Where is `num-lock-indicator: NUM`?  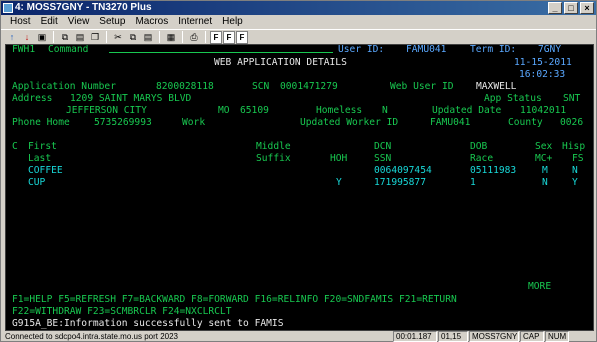 num-lock-indicator: NUM is located at coordinates (557, 336).